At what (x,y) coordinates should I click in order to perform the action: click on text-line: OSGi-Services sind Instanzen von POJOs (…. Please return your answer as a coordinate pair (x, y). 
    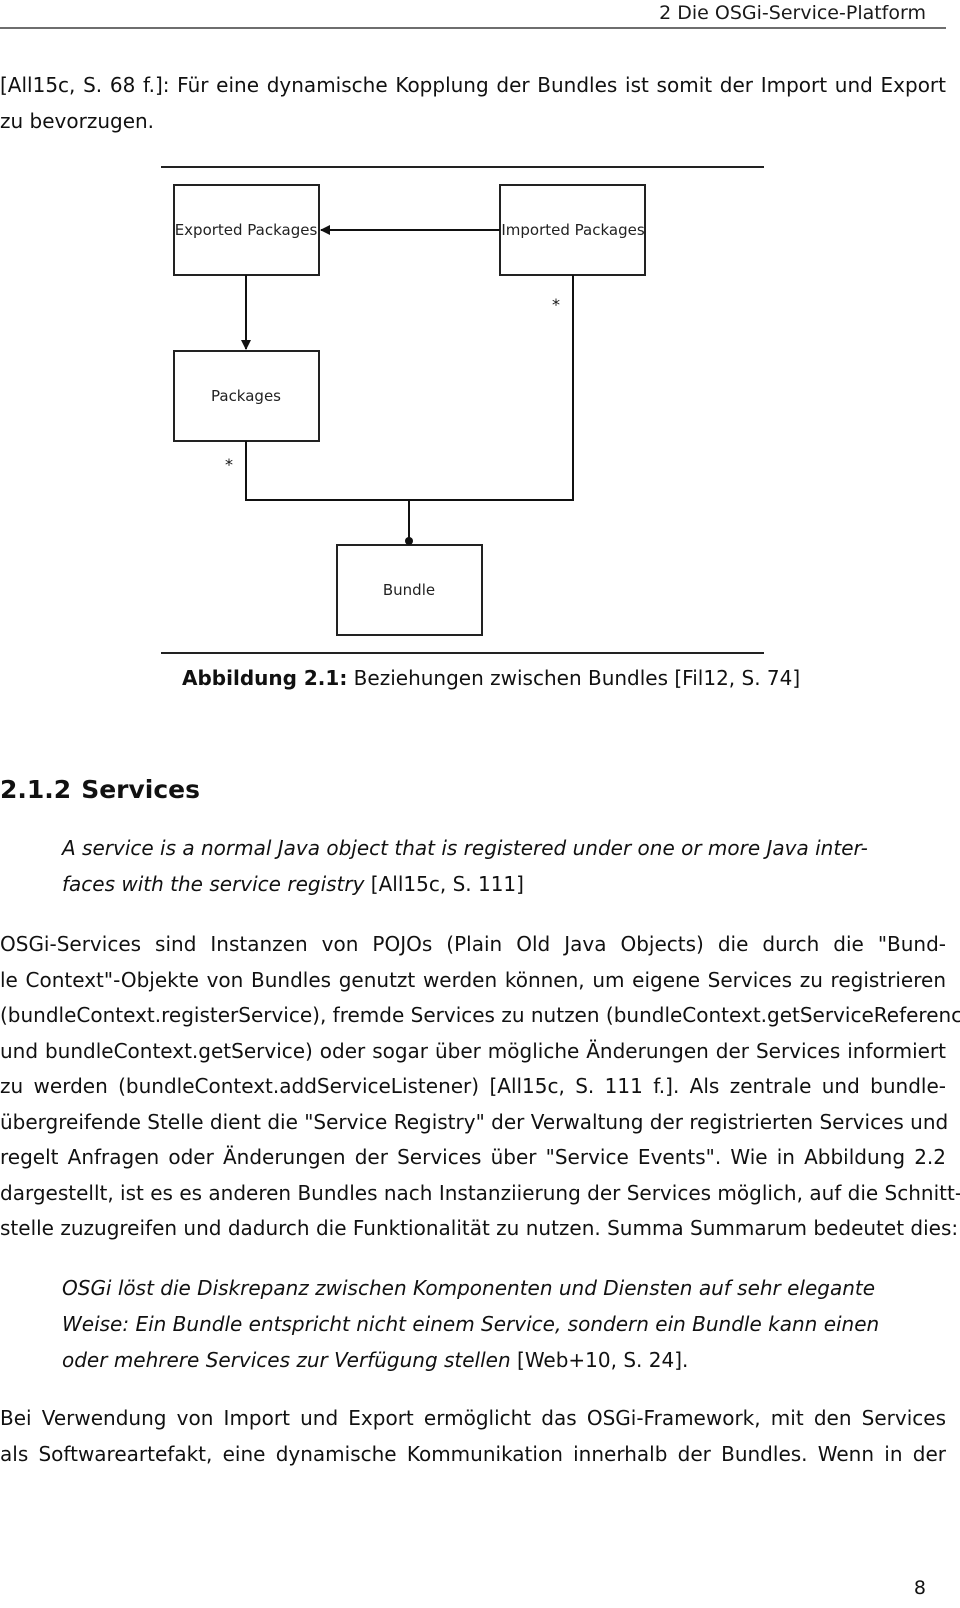
    Looking at the image, I should click on (473, 944).